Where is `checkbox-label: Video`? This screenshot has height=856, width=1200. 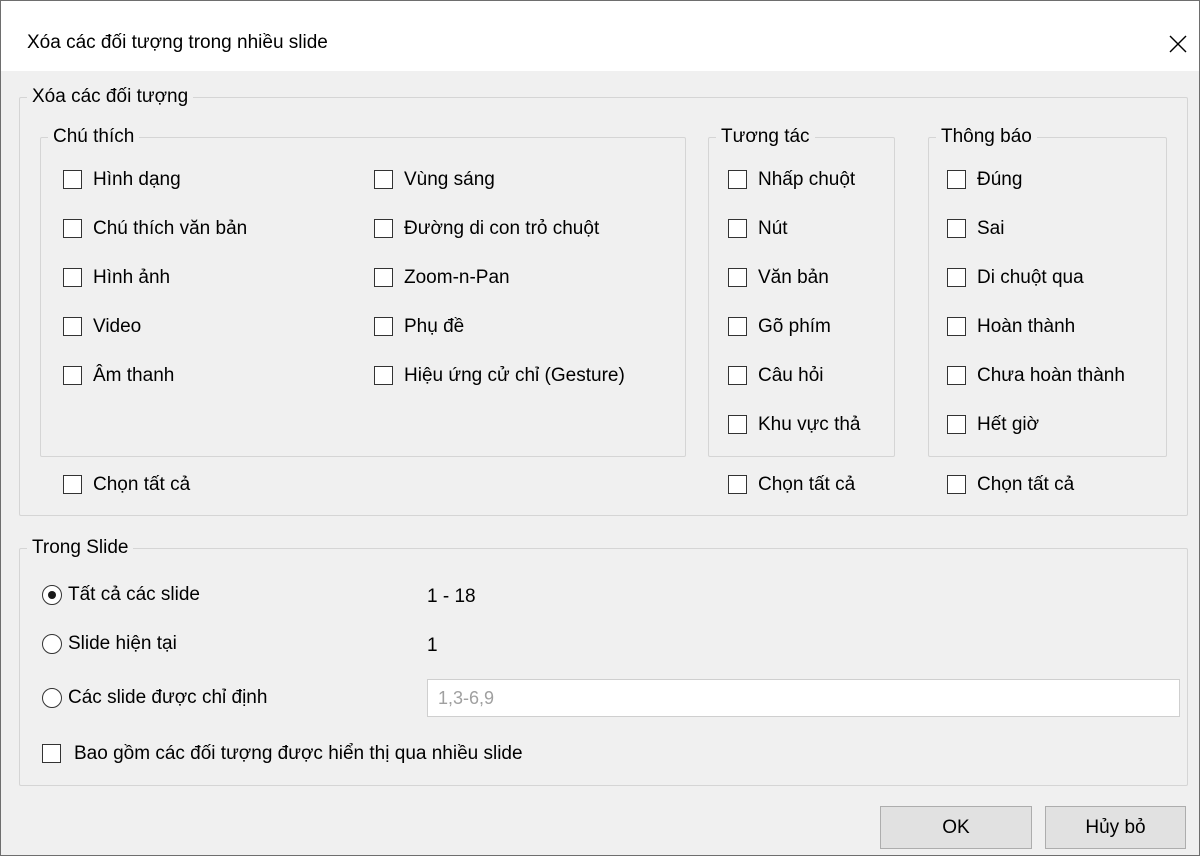
checkbox-label: Video is located at coordinates (117, 326).